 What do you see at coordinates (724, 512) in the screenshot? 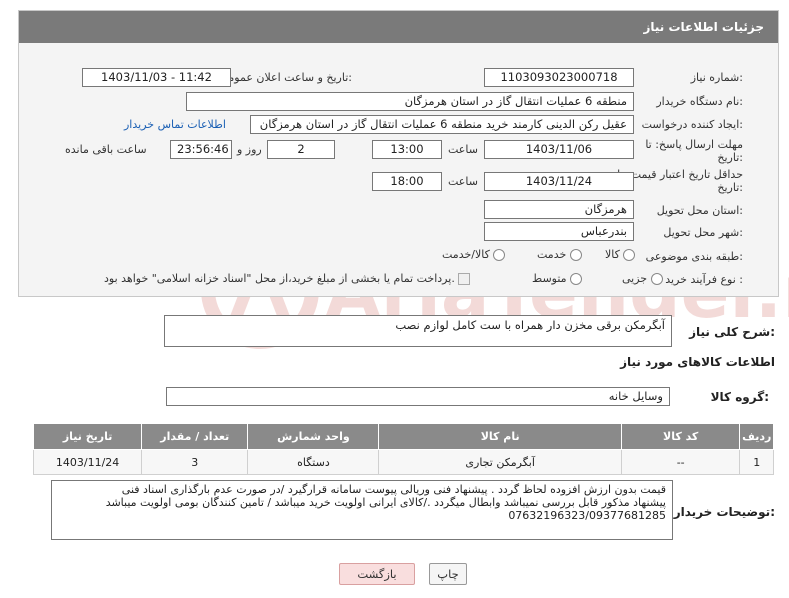
I see `buyer-notes-label: توضیحات خریدار:` at bounding box center [724, 512].